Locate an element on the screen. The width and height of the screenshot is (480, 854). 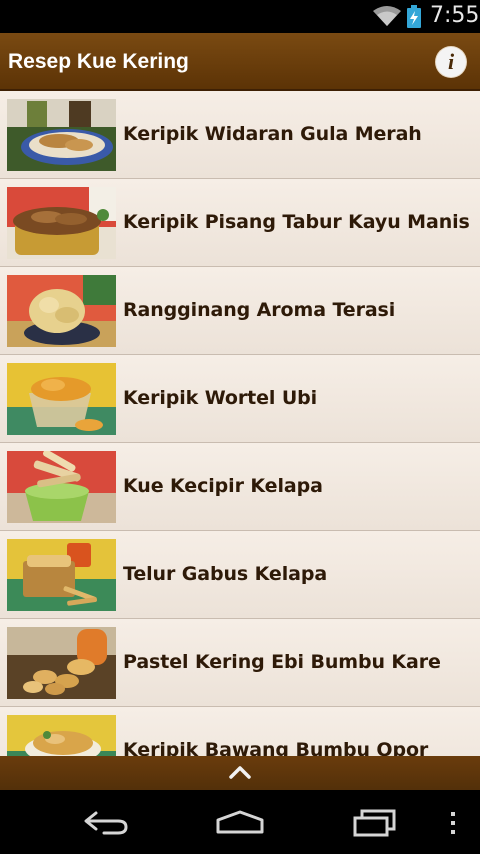
bottom-drawer-handle is located at coordinates (240, 773).